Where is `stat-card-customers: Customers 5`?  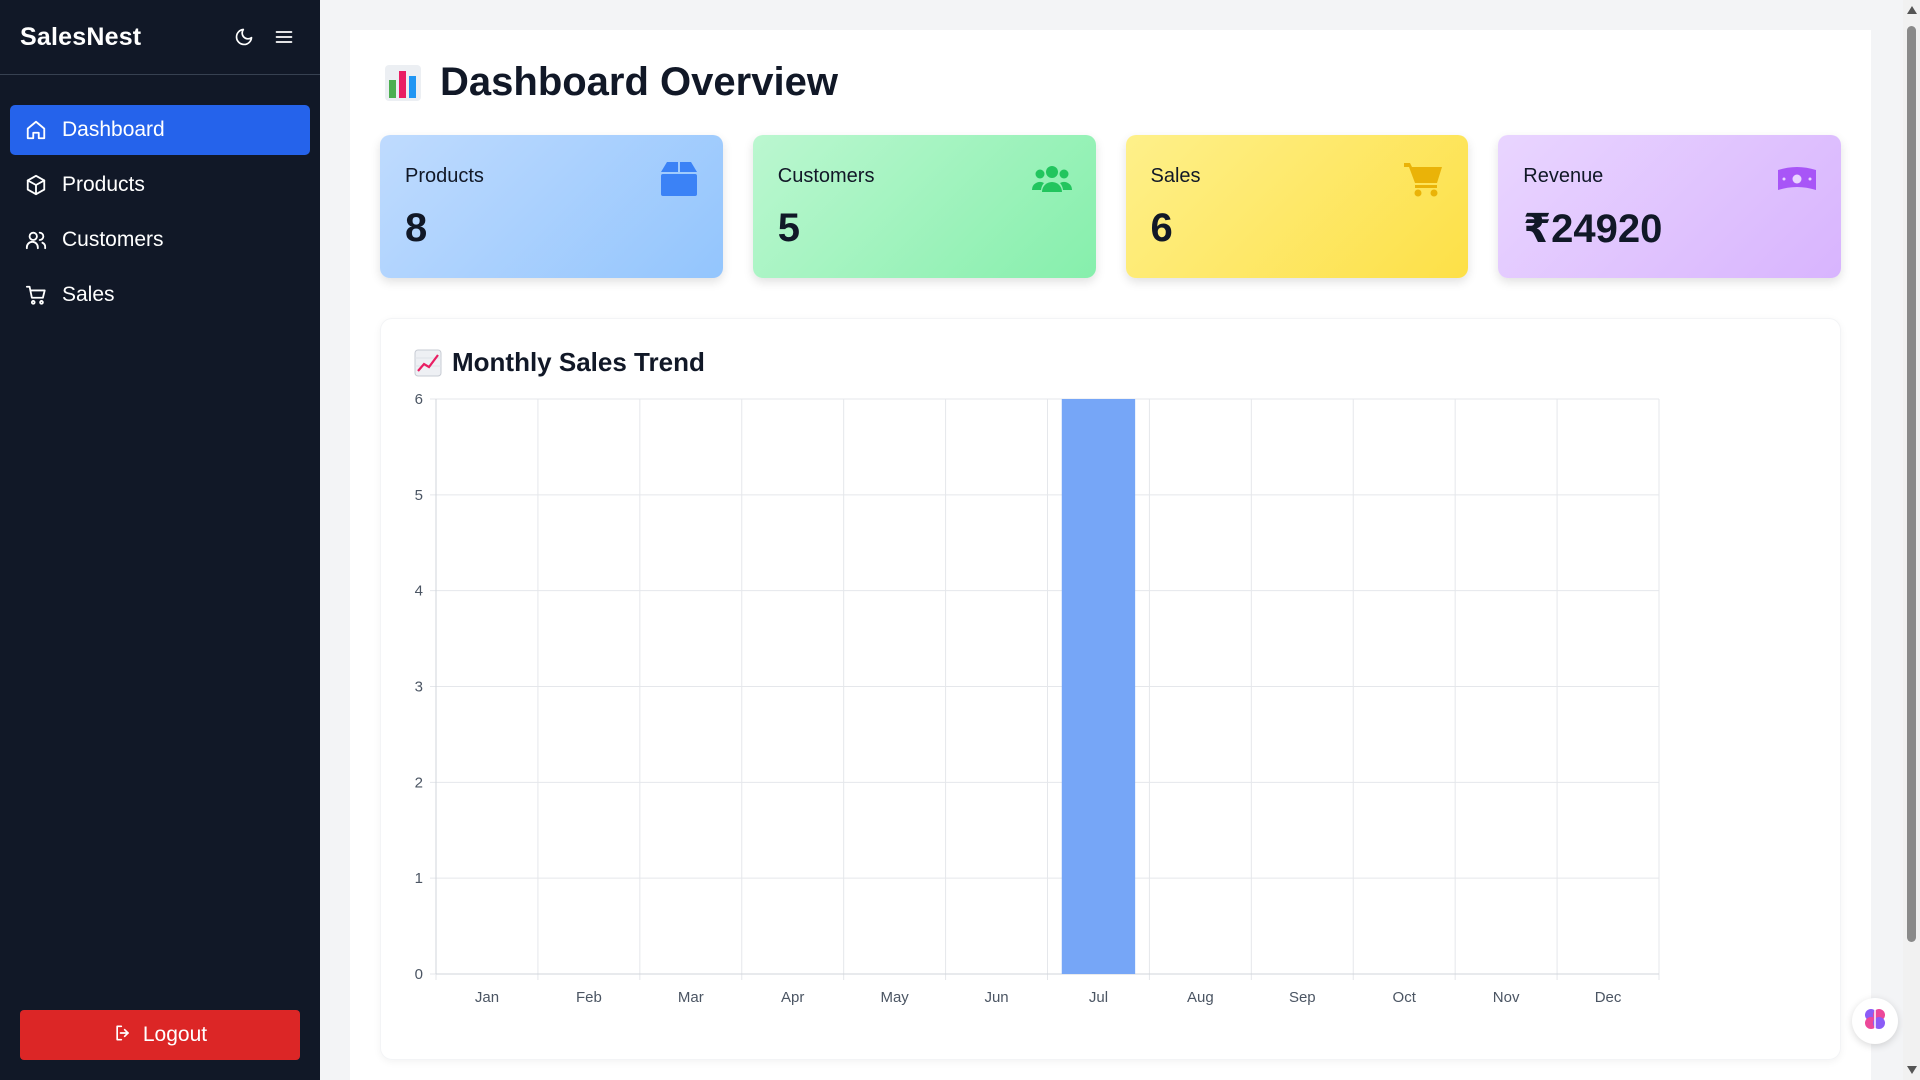 stat-card-customers: Customers 5 is located at coordinates (924, 206).